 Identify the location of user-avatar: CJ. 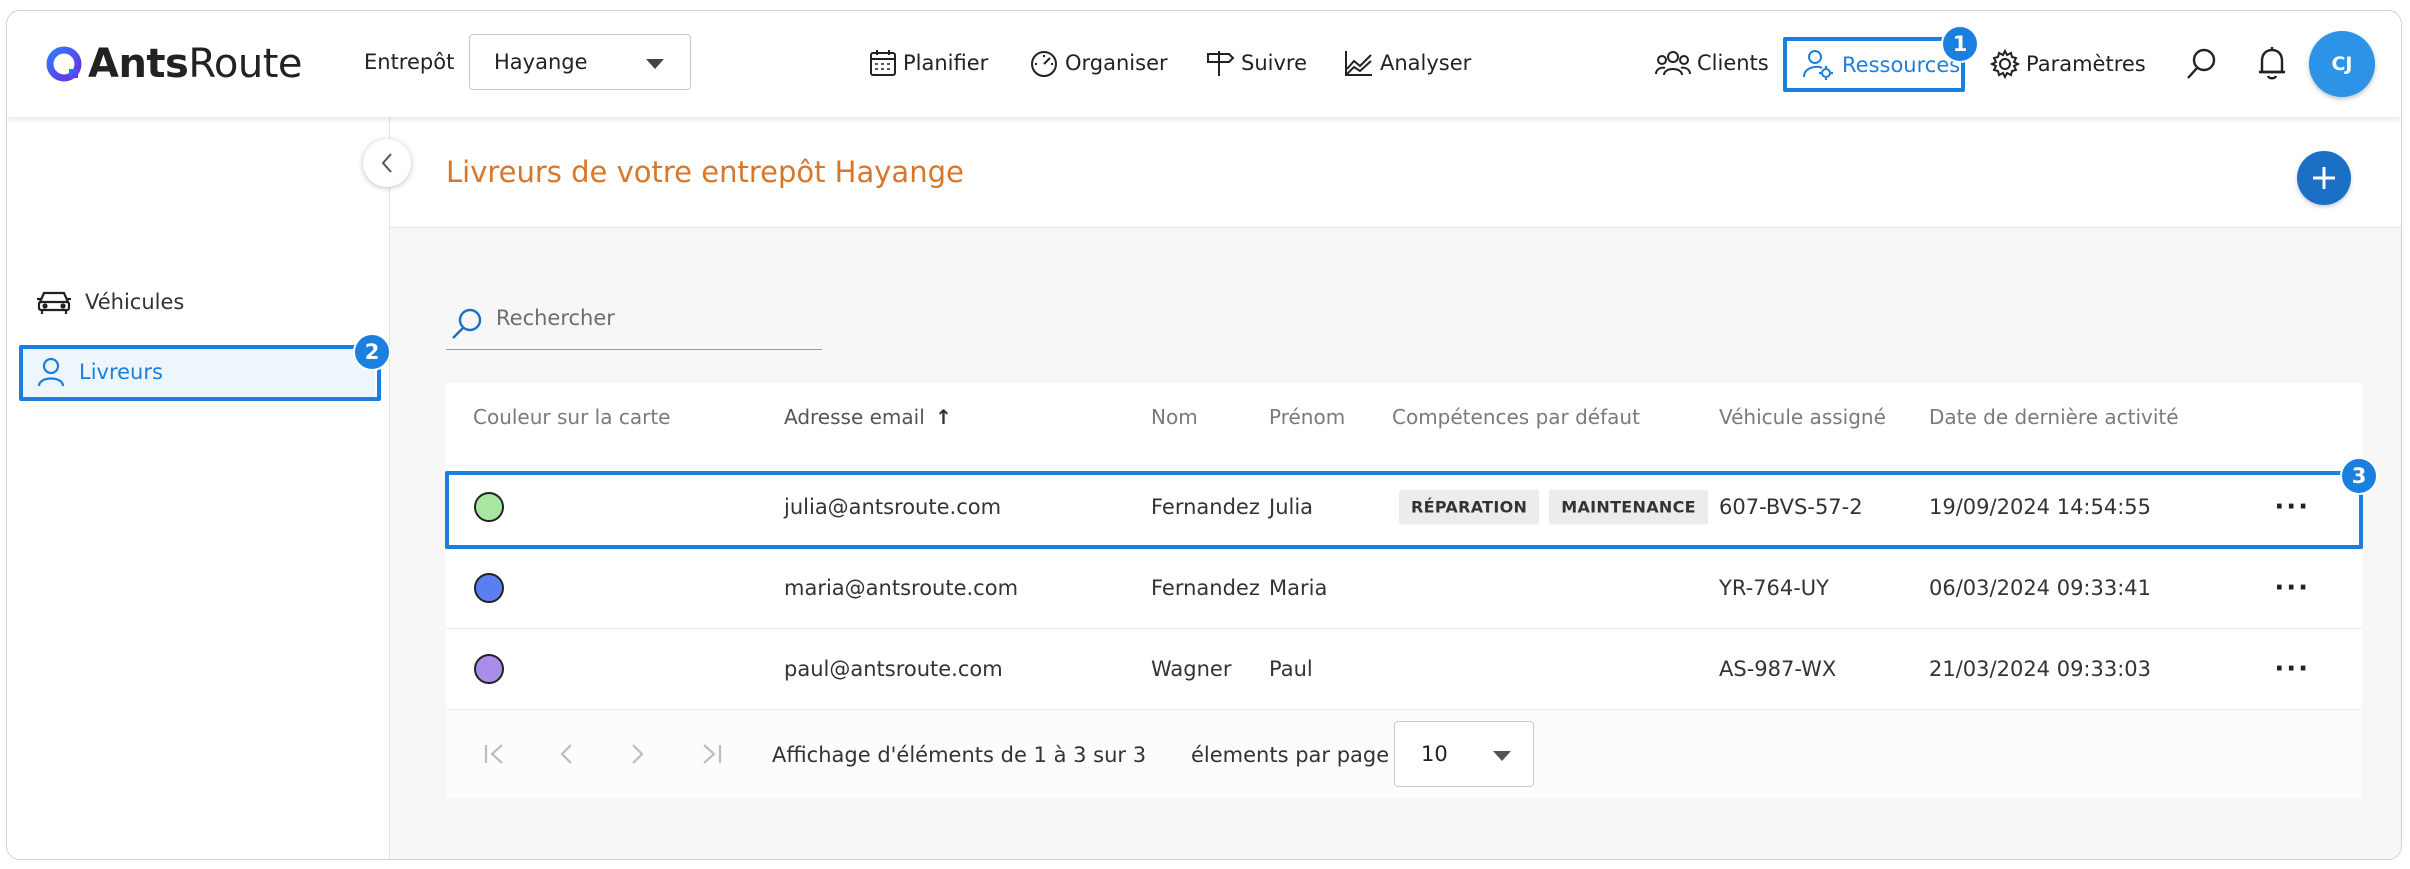
(2342, 64).